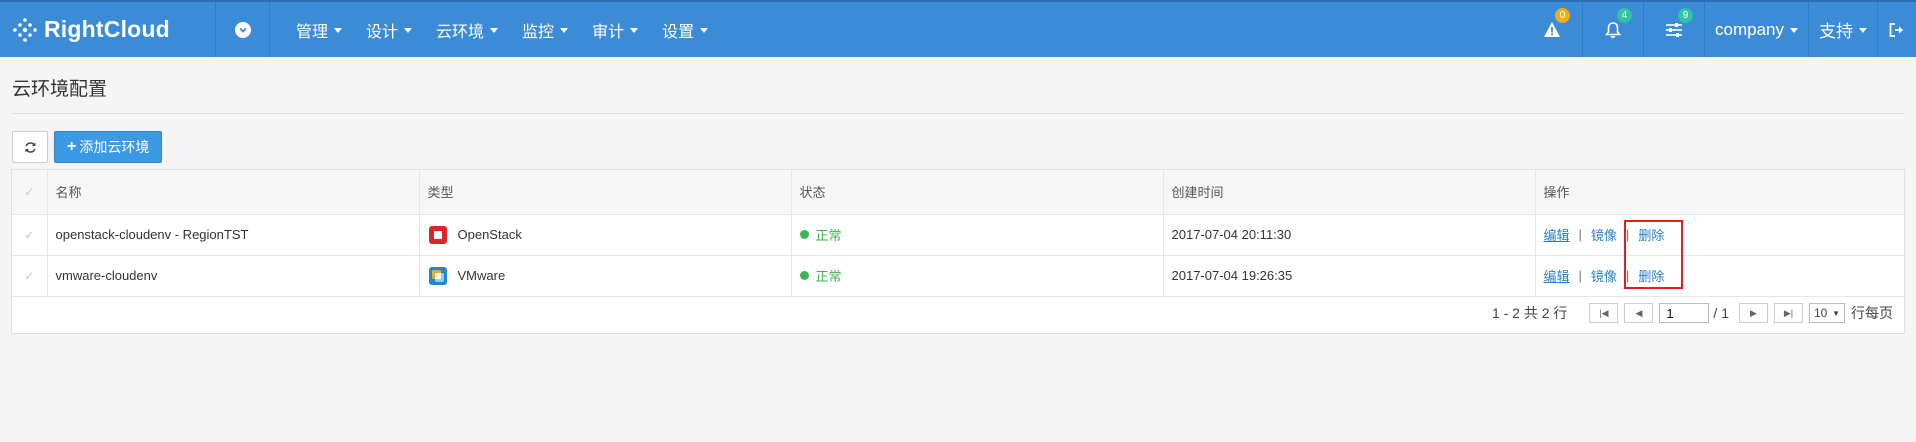 The height and width of the screenshot is (442, 1916). I want to click on warning-icon, so click(1551, 29).